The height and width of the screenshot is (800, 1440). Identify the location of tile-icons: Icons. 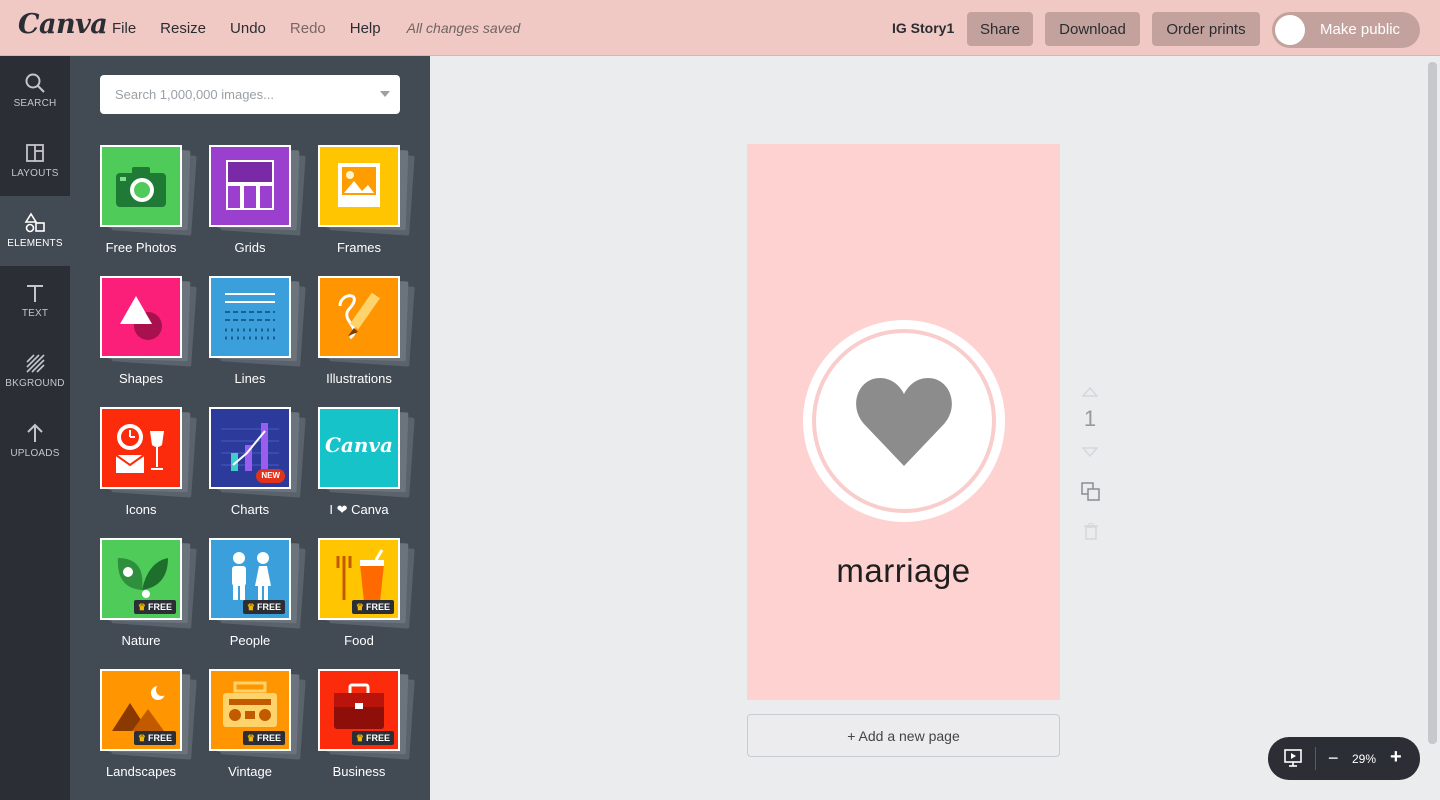
(155, 469).